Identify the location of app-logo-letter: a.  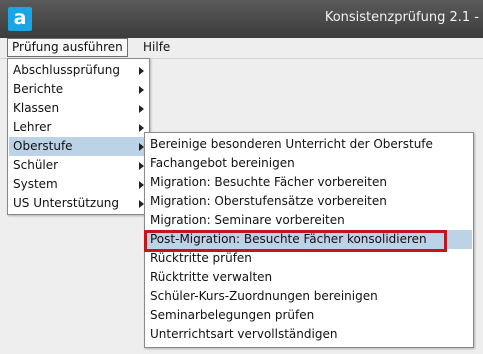
(20, 18).